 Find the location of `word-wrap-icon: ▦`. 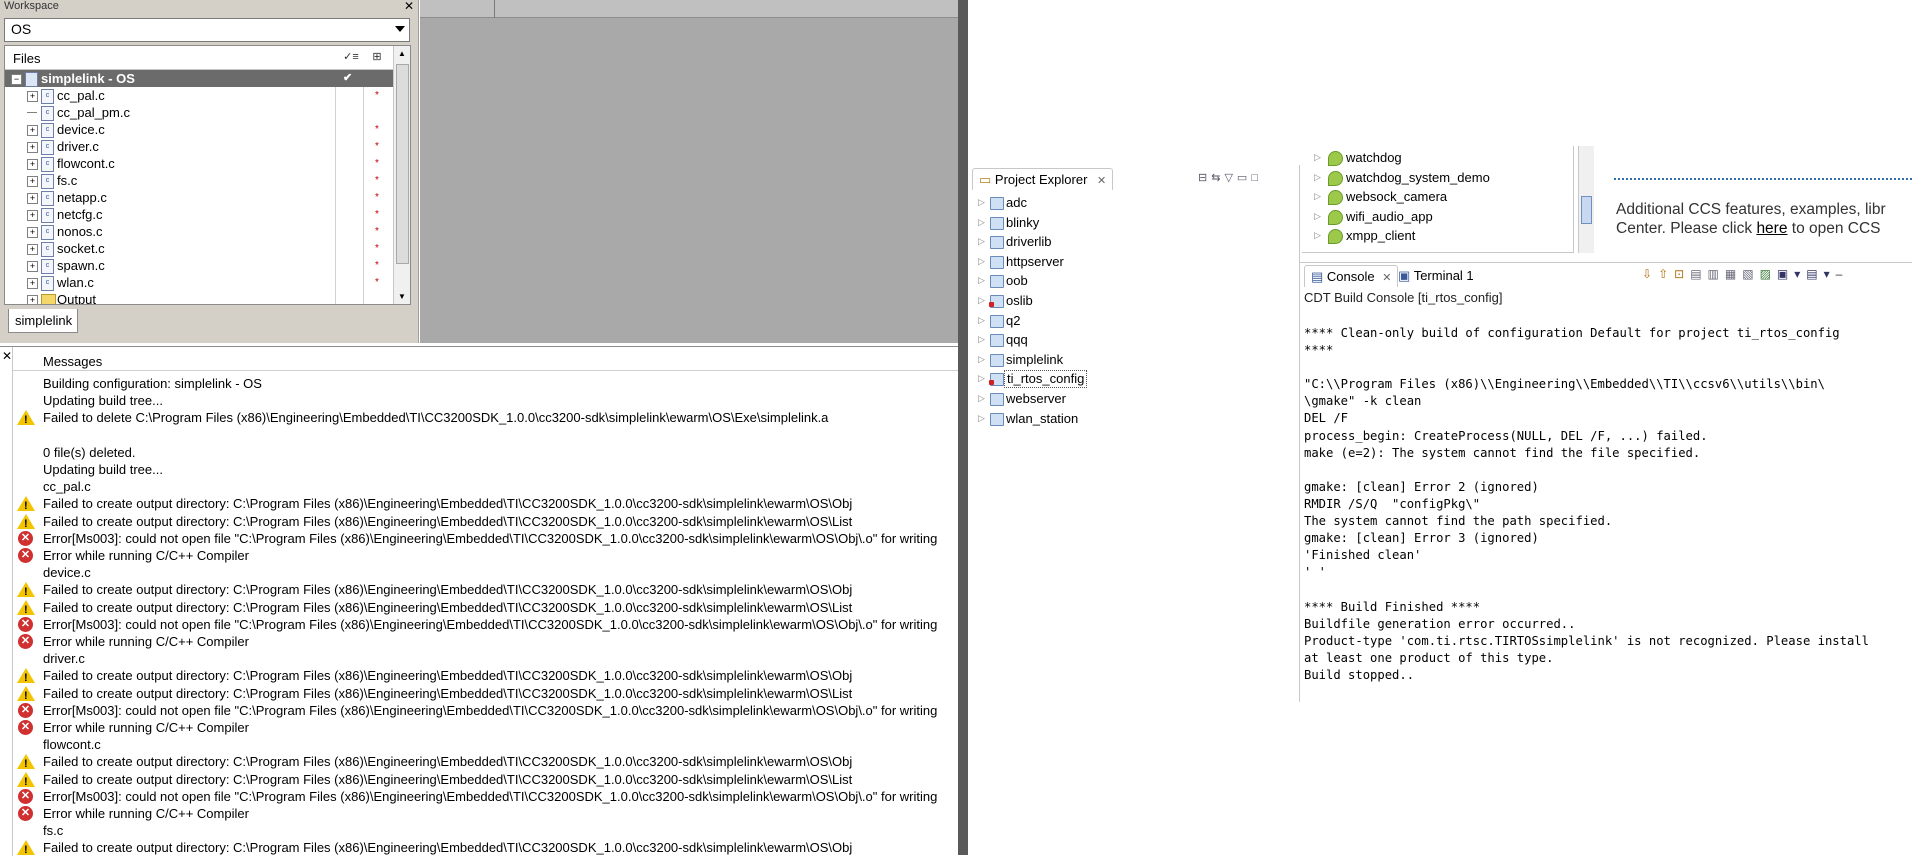

word-wrap-icon: ▦ is located at coordinates (1733, 274).